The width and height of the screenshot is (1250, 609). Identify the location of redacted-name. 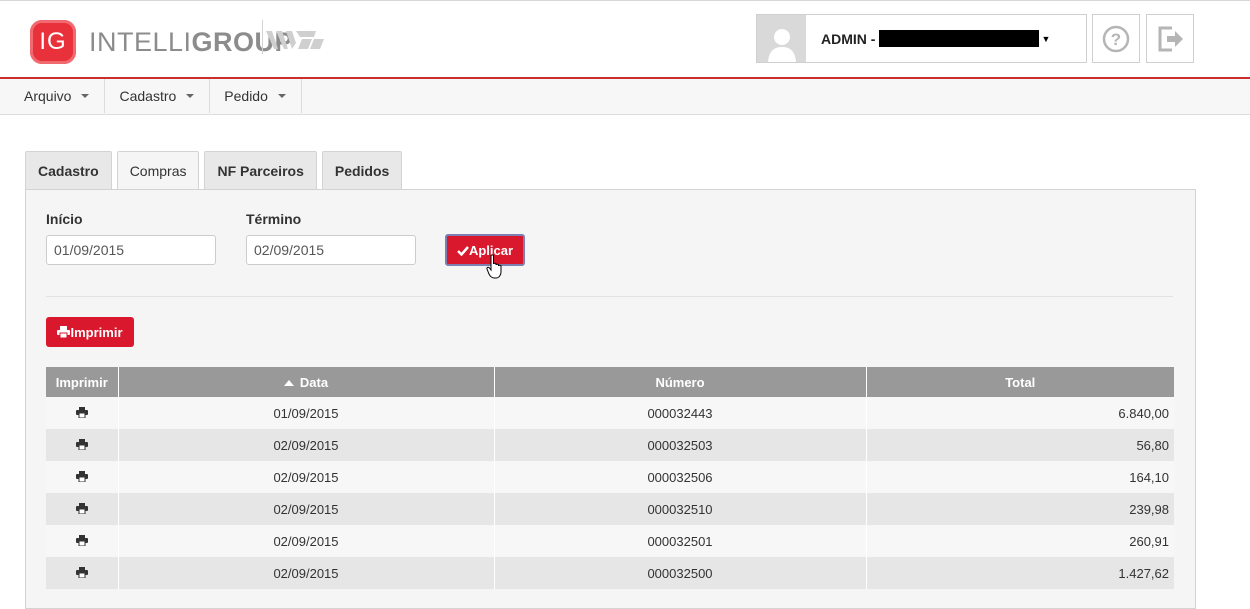
(959, 38).